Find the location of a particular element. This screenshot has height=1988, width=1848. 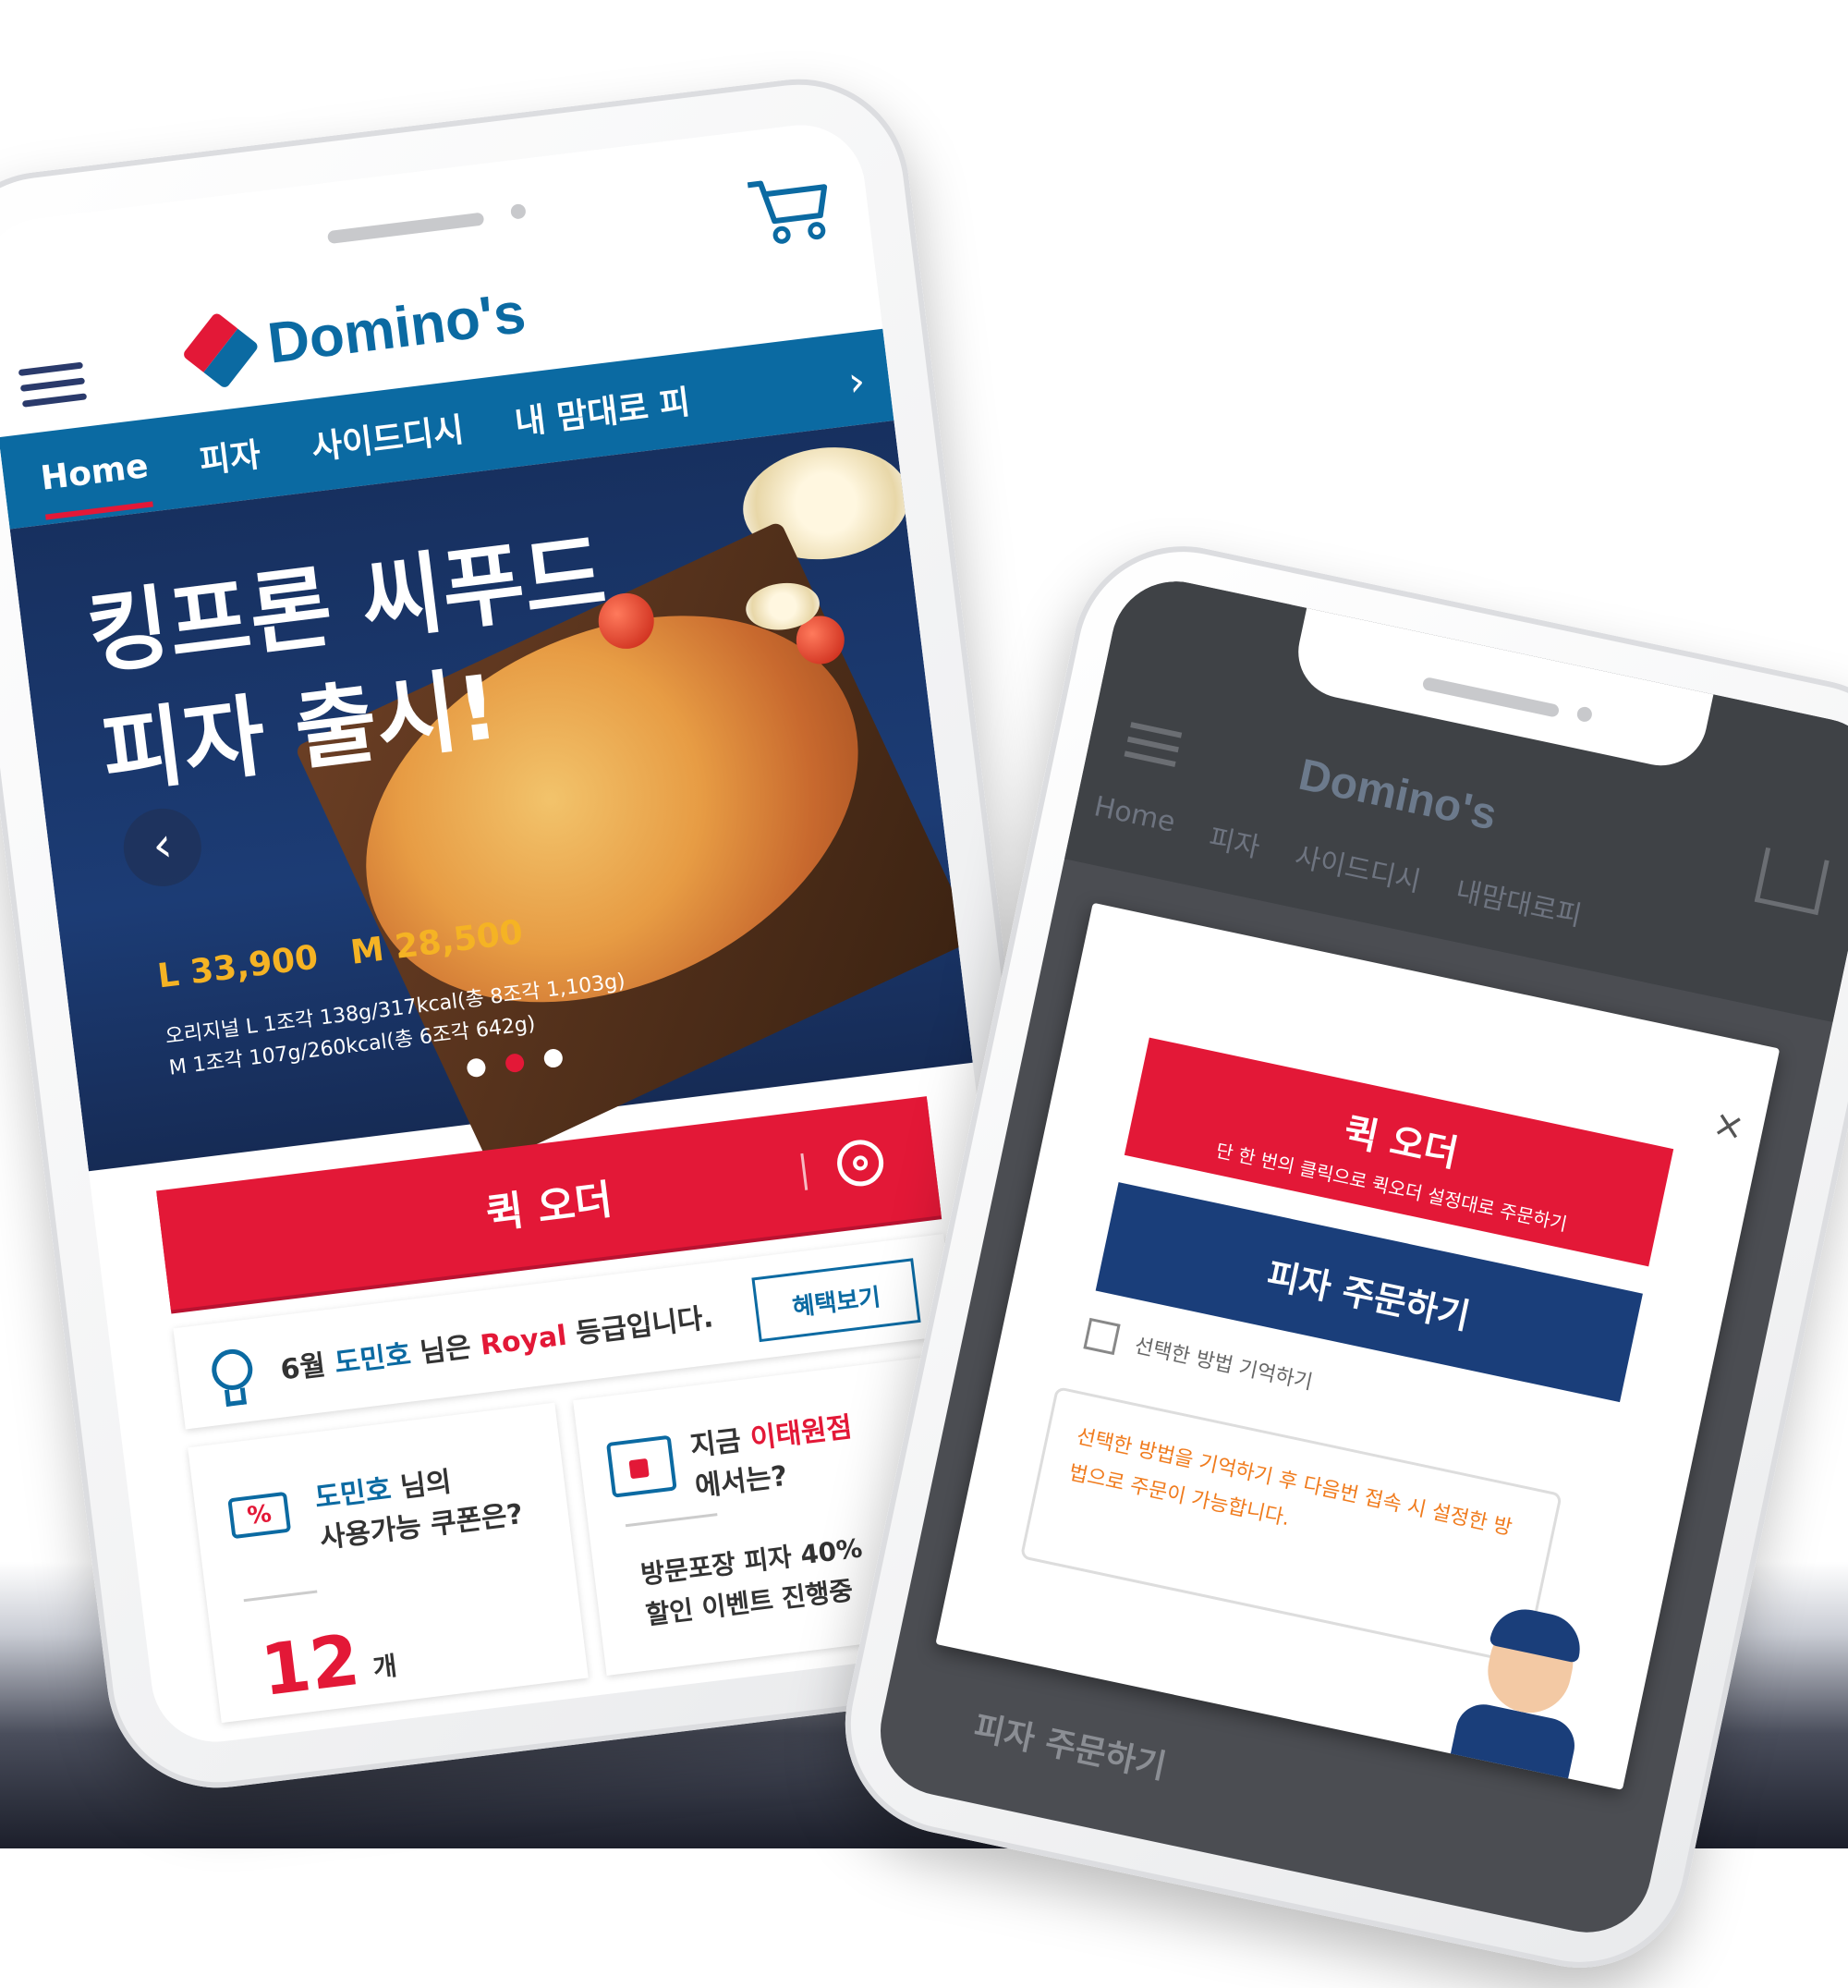

dimmed-nav: Home 피자 사이드디시 내맘대로피 is located at coordinates (1337, 862).